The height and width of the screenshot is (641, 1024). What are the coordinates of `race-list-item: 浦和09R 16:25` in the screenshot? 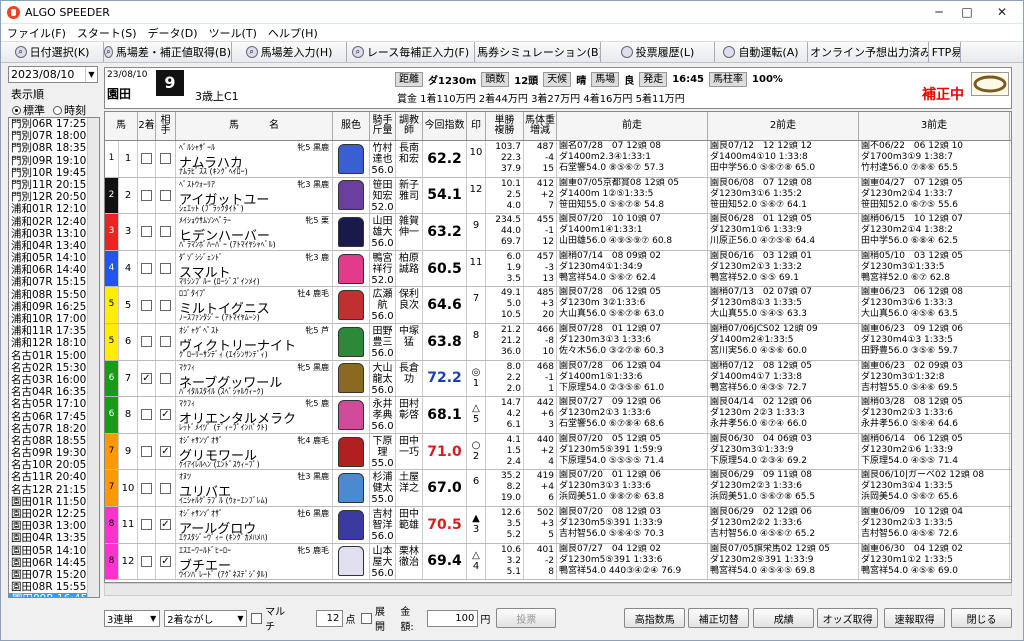 It's located at (54, 307).